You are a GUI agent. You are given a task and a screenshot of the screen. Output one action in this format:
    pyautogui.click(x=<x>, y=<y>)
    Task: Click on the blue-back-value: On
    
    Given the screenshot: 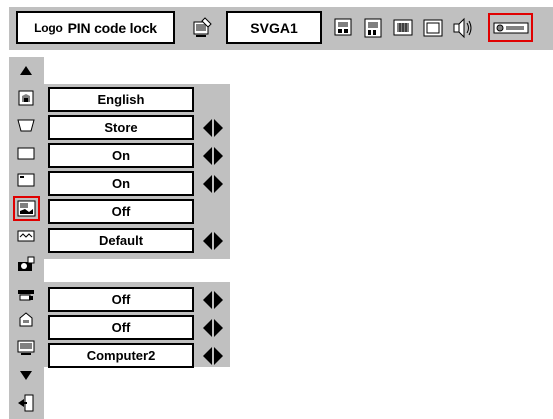 What is the action you would take?
    pyautogui.click(x=121, y=155)
    